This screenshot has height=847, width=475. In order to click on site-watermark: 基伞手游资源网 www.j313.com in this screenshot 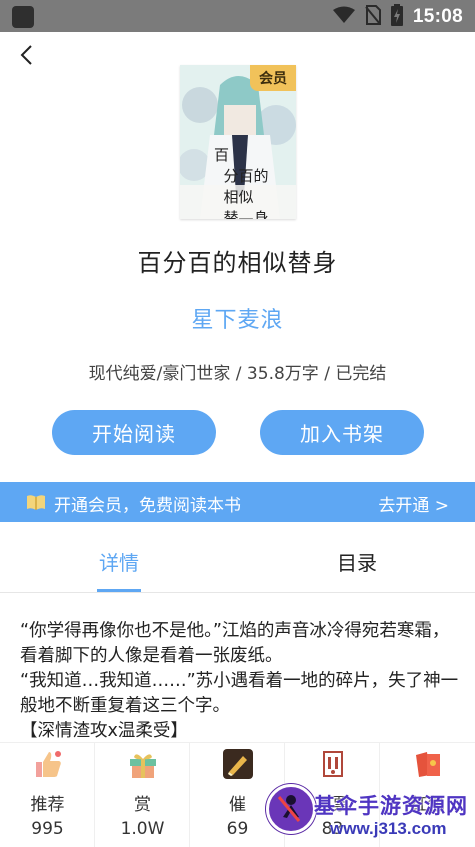, I will do `click(370, 814)`.